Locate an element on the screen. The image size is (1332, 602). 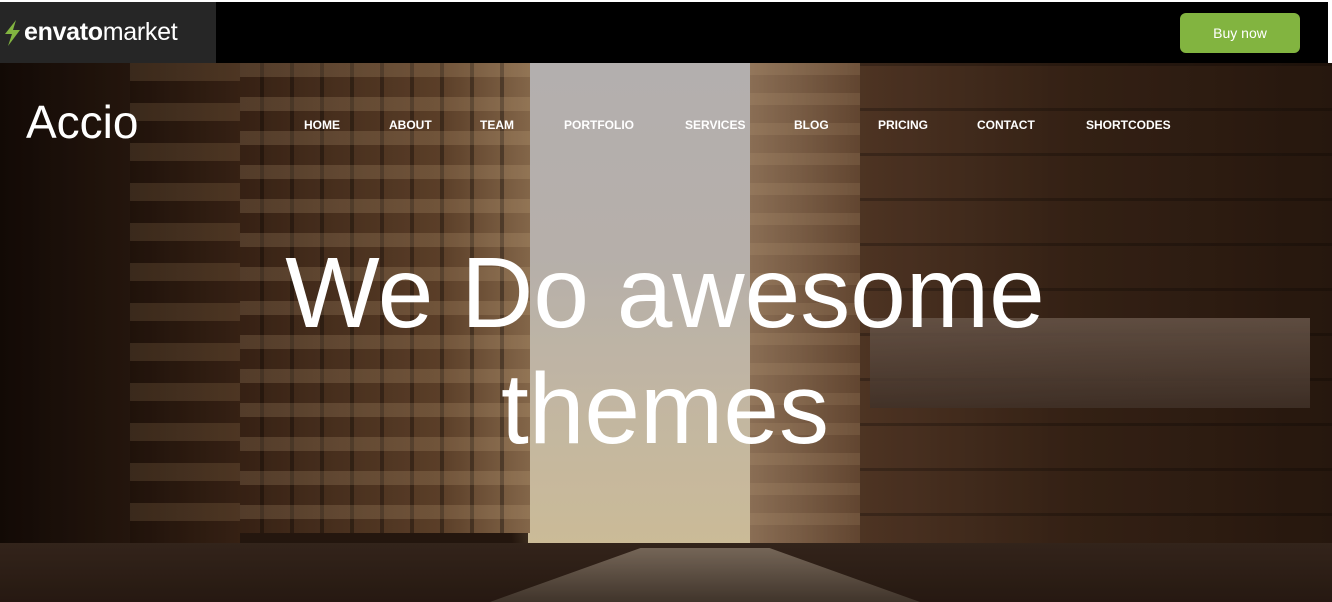
brand-bold: envato is located at coordinates (63, 32).